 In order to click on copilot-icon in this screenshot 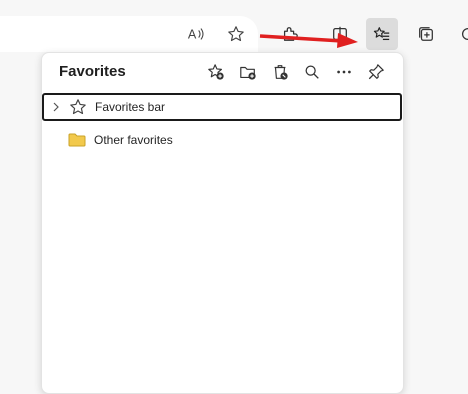, I will do `click(460, 34)`.